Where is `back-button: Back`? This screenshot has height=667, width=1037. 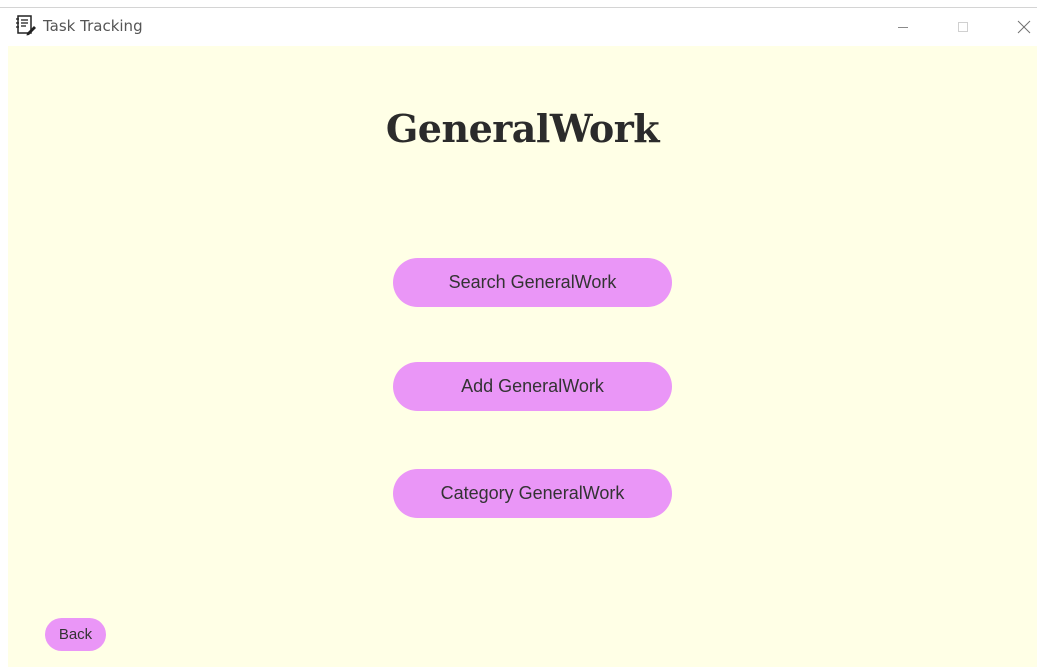
back-button: Back is located at coordinates (75, 634).